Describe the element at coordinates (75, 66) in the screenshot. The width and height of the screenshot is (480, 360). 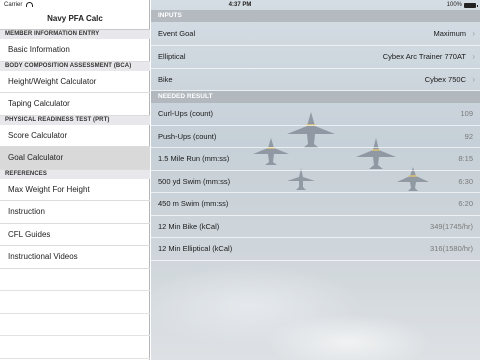
I see `section-header-bca: BODY COMPOSITION ASSESSMENT (BCA)` at that location.